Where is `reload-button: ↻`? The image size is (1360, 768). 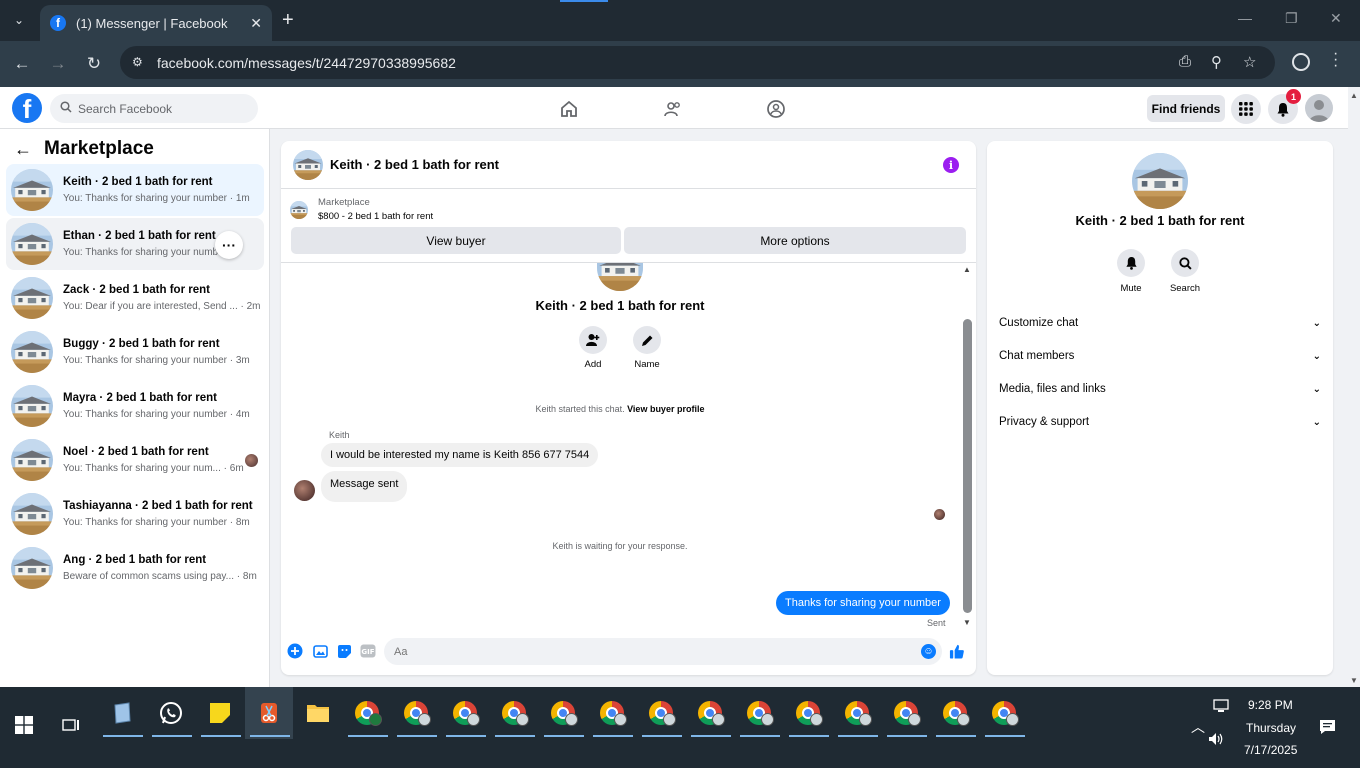 reload-button: ↻ is located at coordinates (94, 64).